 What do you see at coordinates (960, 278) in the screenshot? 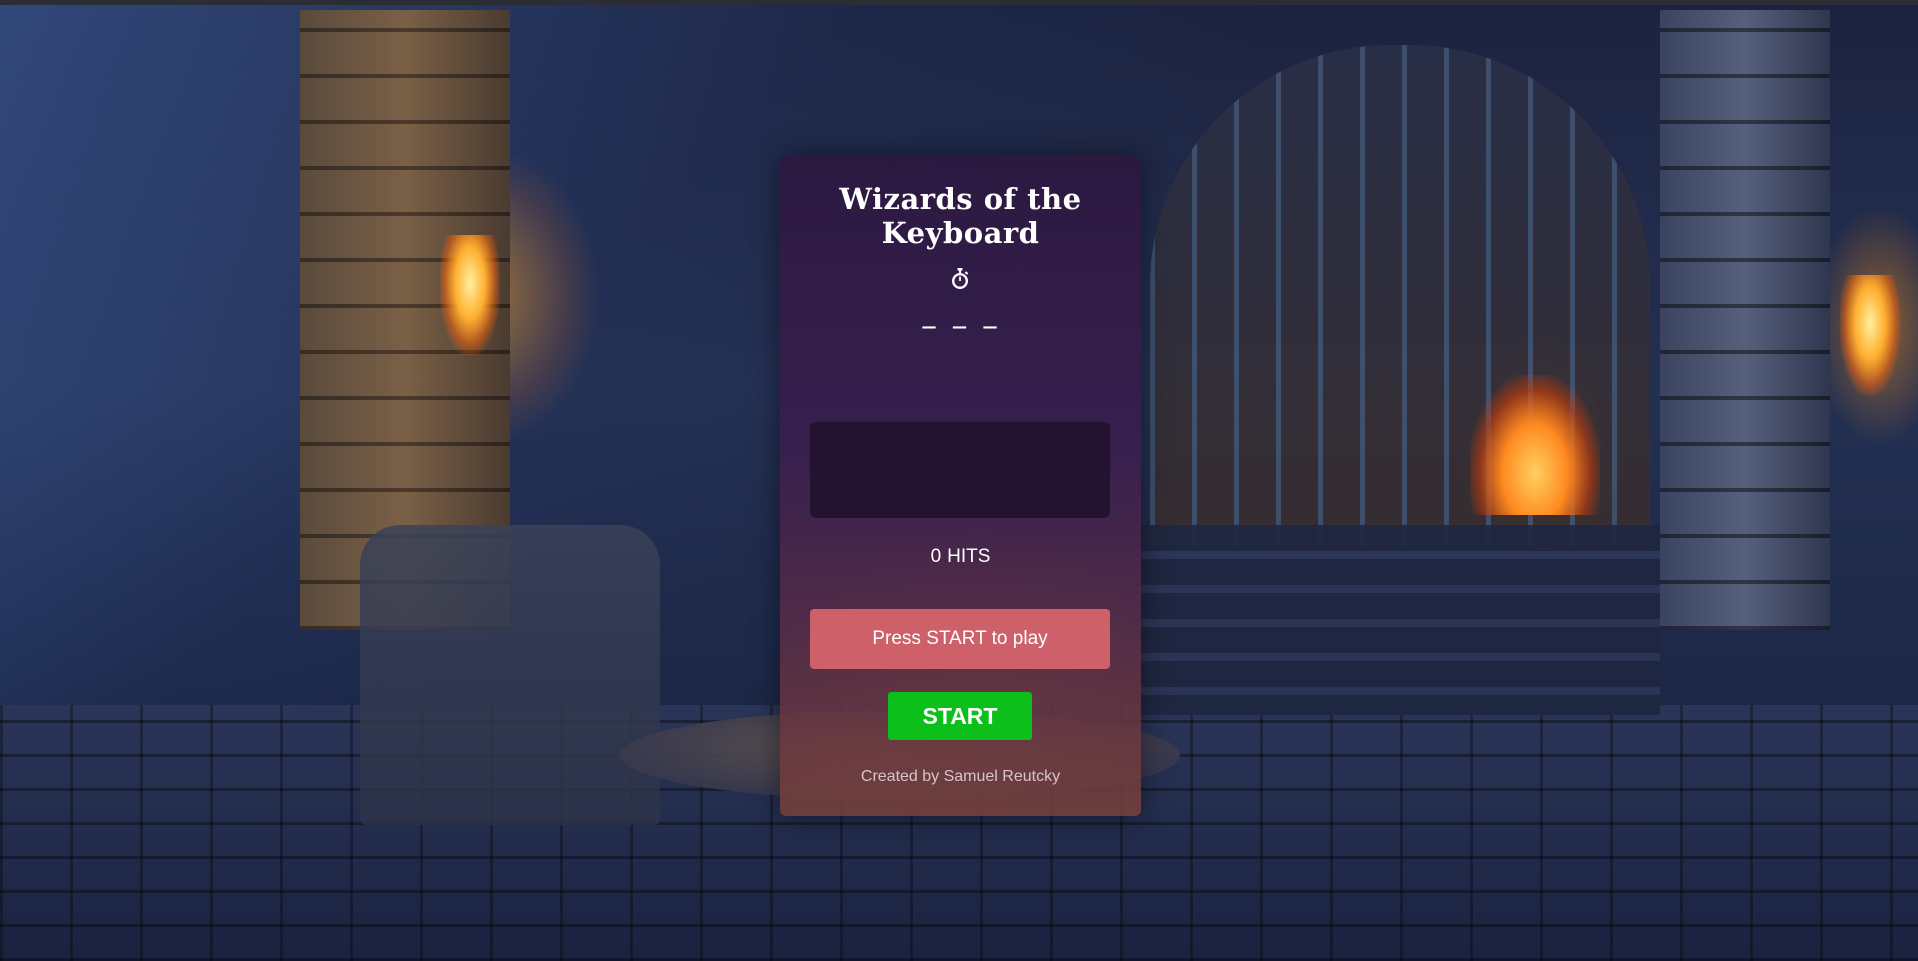
I see `stopwatch-icon` at bounding box center [960, 278].